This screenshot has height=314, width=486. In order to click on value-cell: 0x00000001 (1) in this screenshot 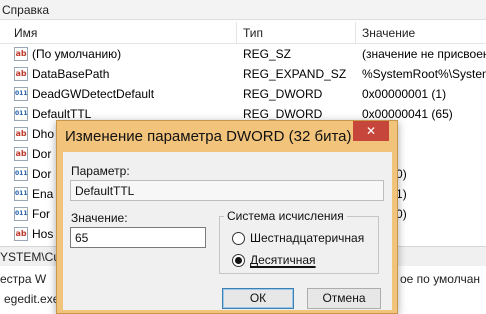, I will do `click(404, 94)`.